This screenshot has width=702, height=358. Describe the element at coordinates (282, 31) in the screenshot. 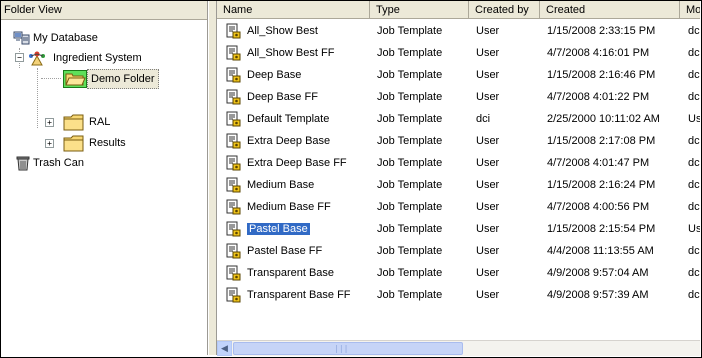

I see `cell-name-text: All_Show Best` at that location.